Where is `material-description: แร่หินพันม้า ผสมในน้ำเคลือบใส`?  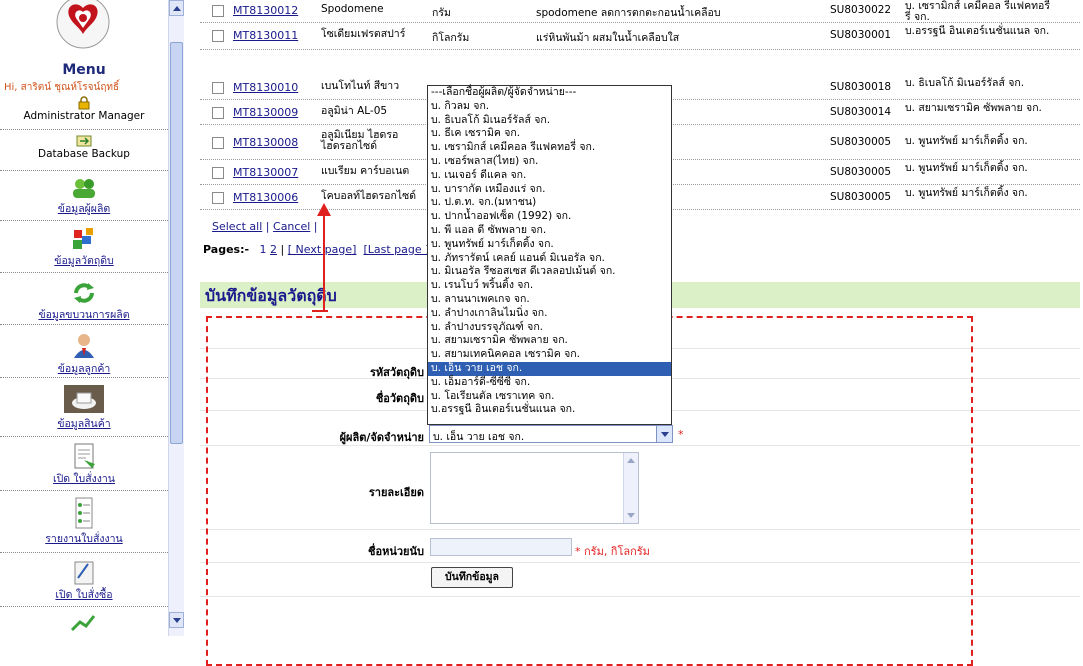 material-description: แร่หินพันม้า ผสมในน้ำเคลือบใส is located at coordinates (608, 38).